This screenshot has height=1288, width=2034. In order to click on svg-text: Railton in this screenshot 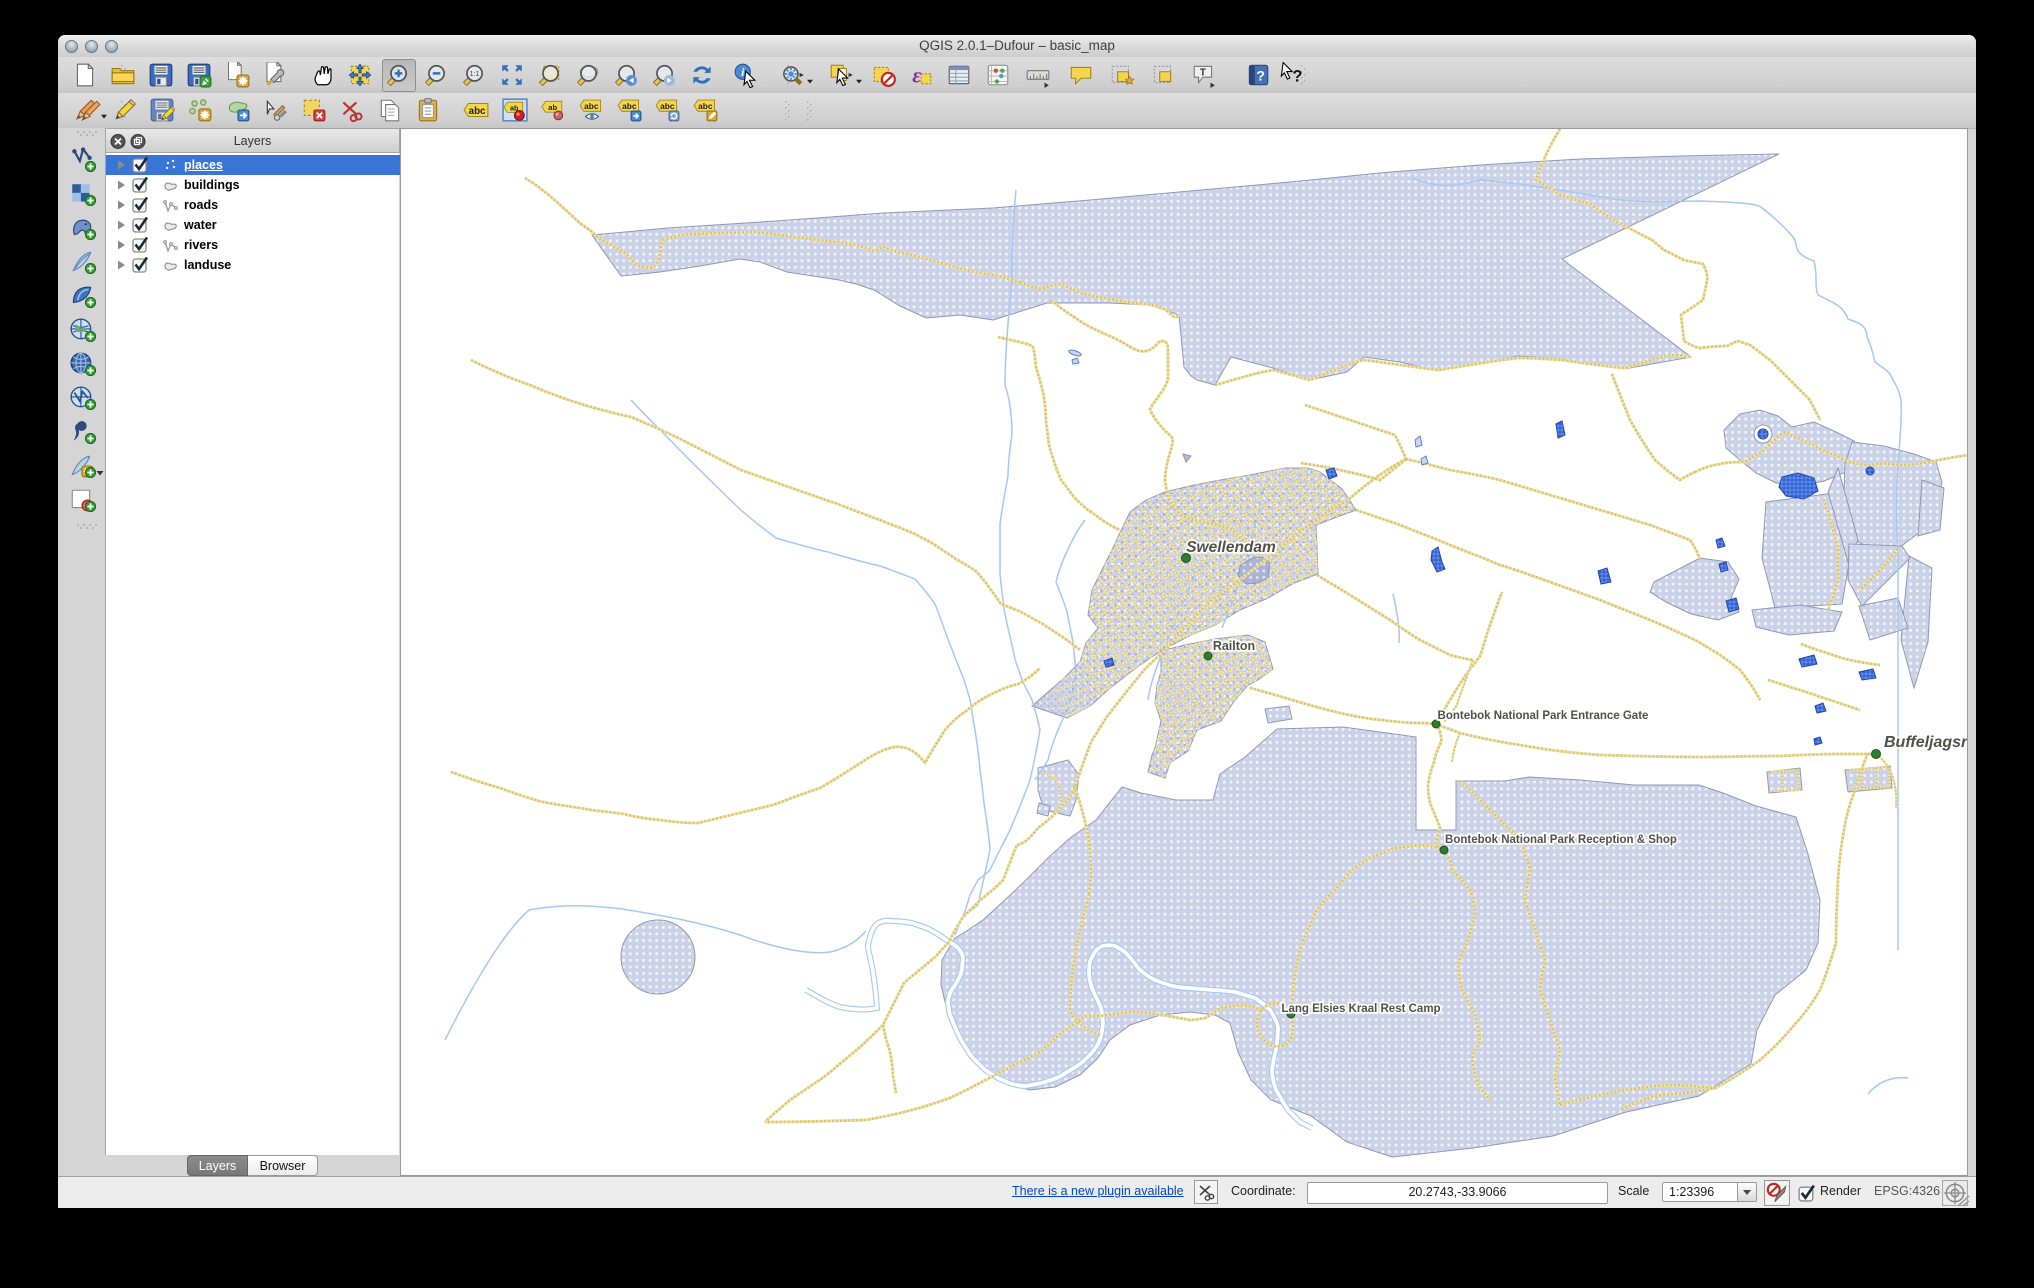, I will do `click(1234, 646)`.